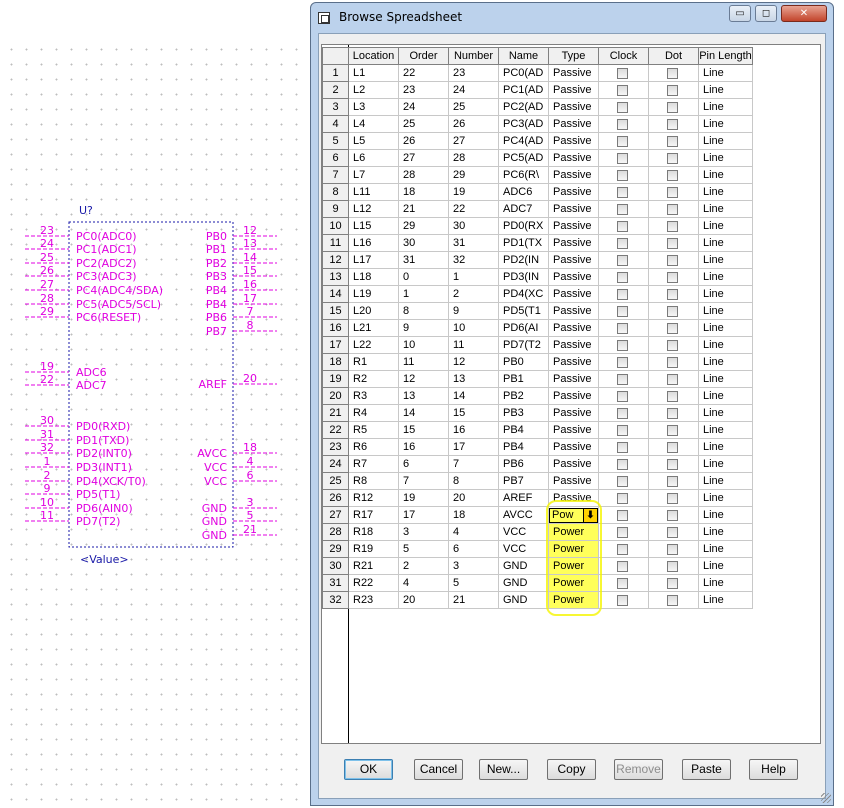 This screenshot has width=844, height=808. Describe the element at coordinates (423, 90) in the screenshot. I see `cell-order: 23` at that location.